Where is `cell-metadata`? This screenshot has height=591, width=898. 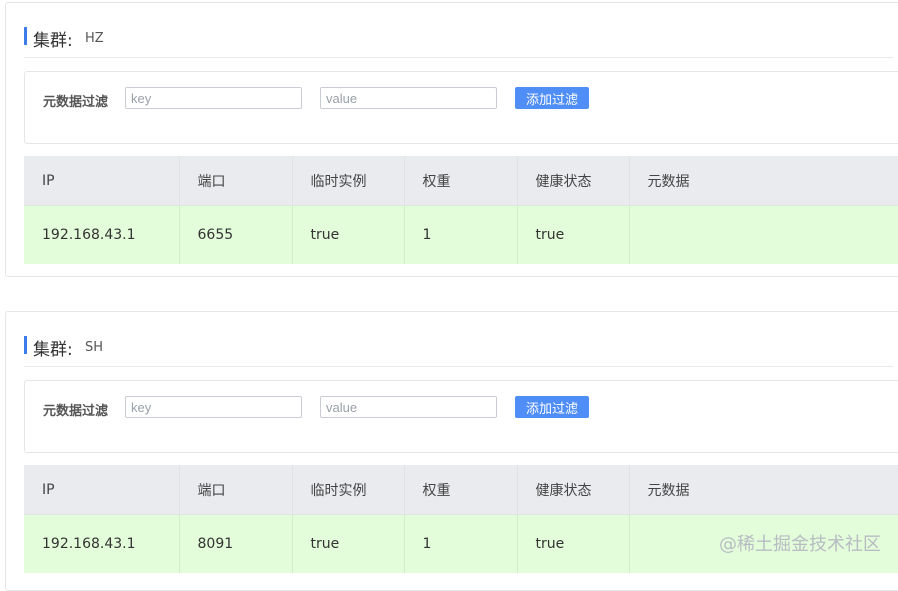 cell-metadata is located at coordinates (763, 234).